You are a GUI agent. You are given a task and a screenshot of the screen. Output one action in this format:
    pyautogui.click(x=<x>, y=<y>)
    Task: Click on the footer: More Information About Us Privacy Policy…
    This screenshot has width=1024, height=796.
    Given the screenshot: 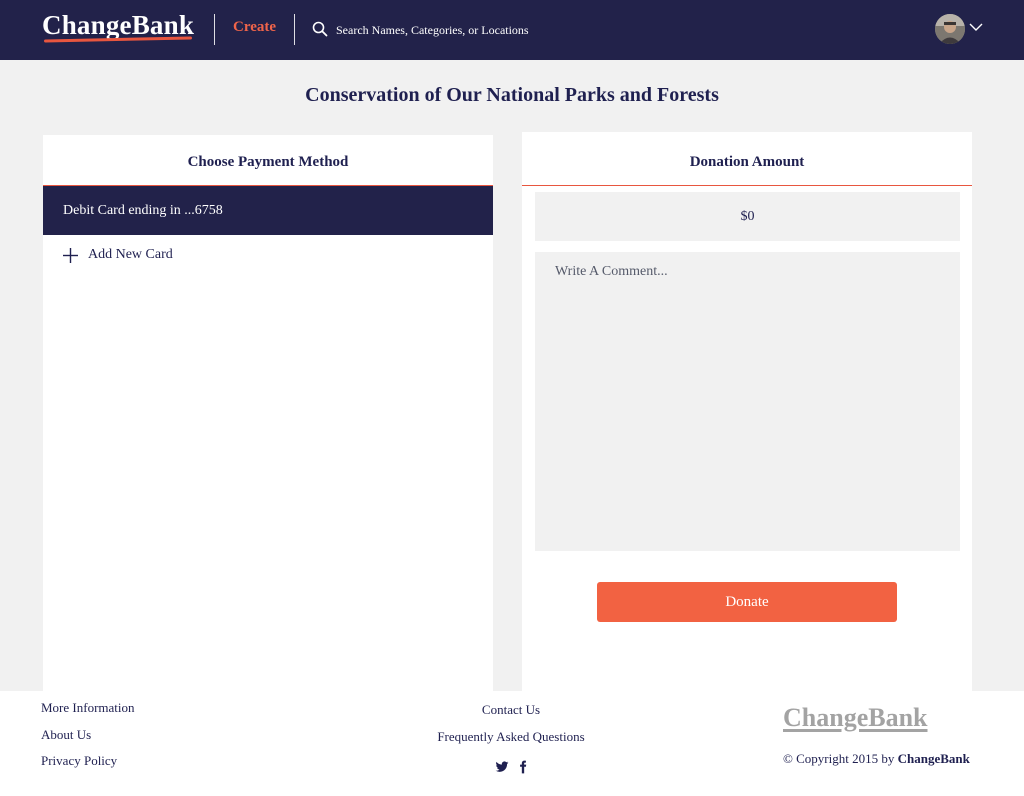 What is the action you would take?
    pyautogui.click(x=512, y=743)
    